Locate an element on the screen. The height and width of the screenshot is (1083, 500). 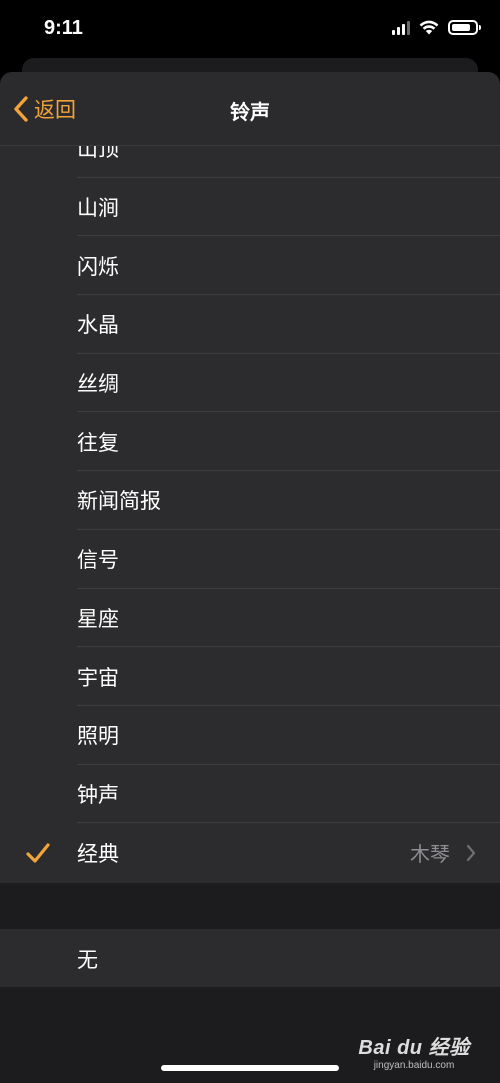
checkmark-icon is located at coordinates (38, 852).